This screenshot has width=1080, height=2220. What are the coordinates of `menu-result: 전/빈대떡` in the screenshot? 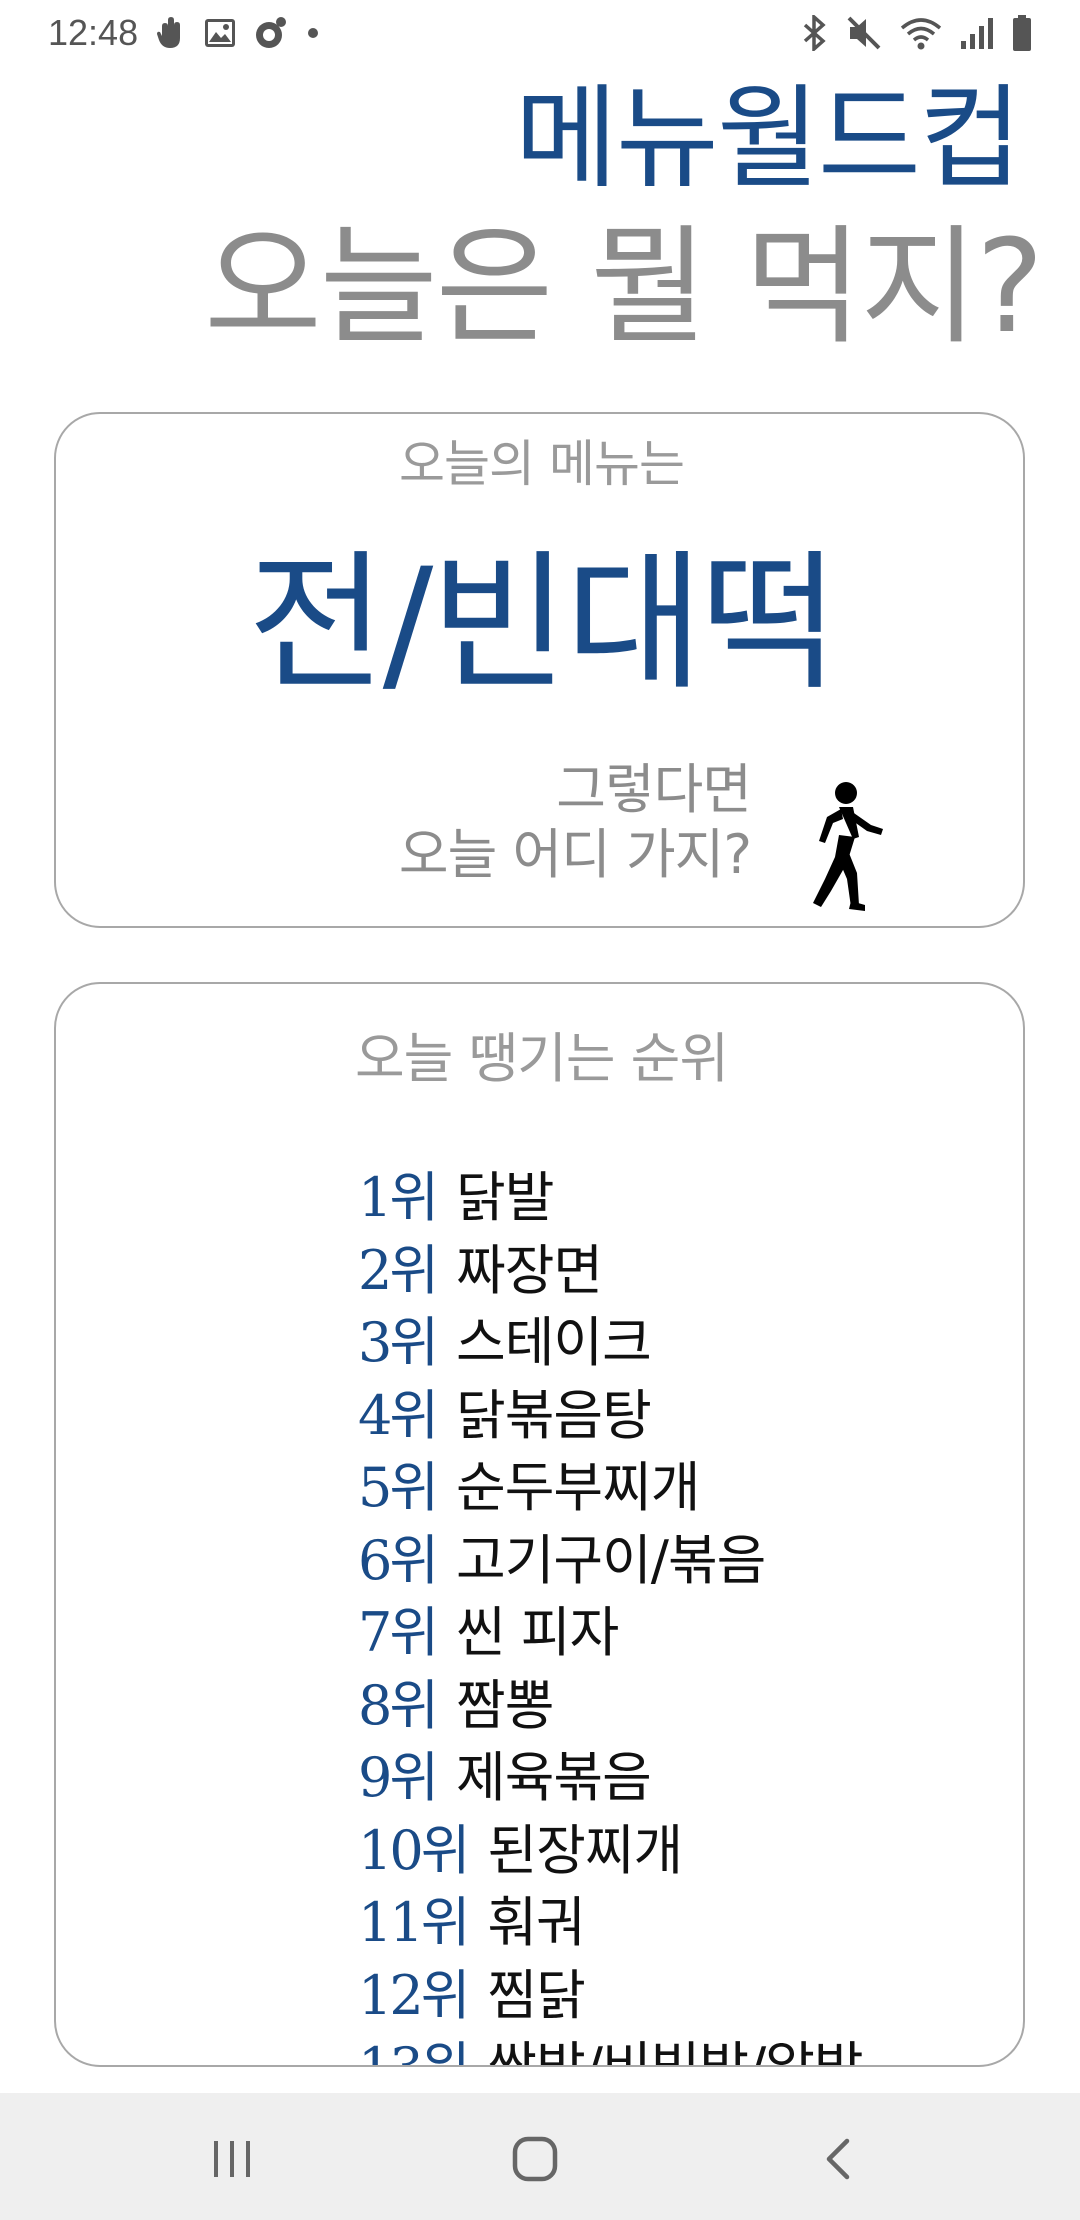 It's located at (543, 624).